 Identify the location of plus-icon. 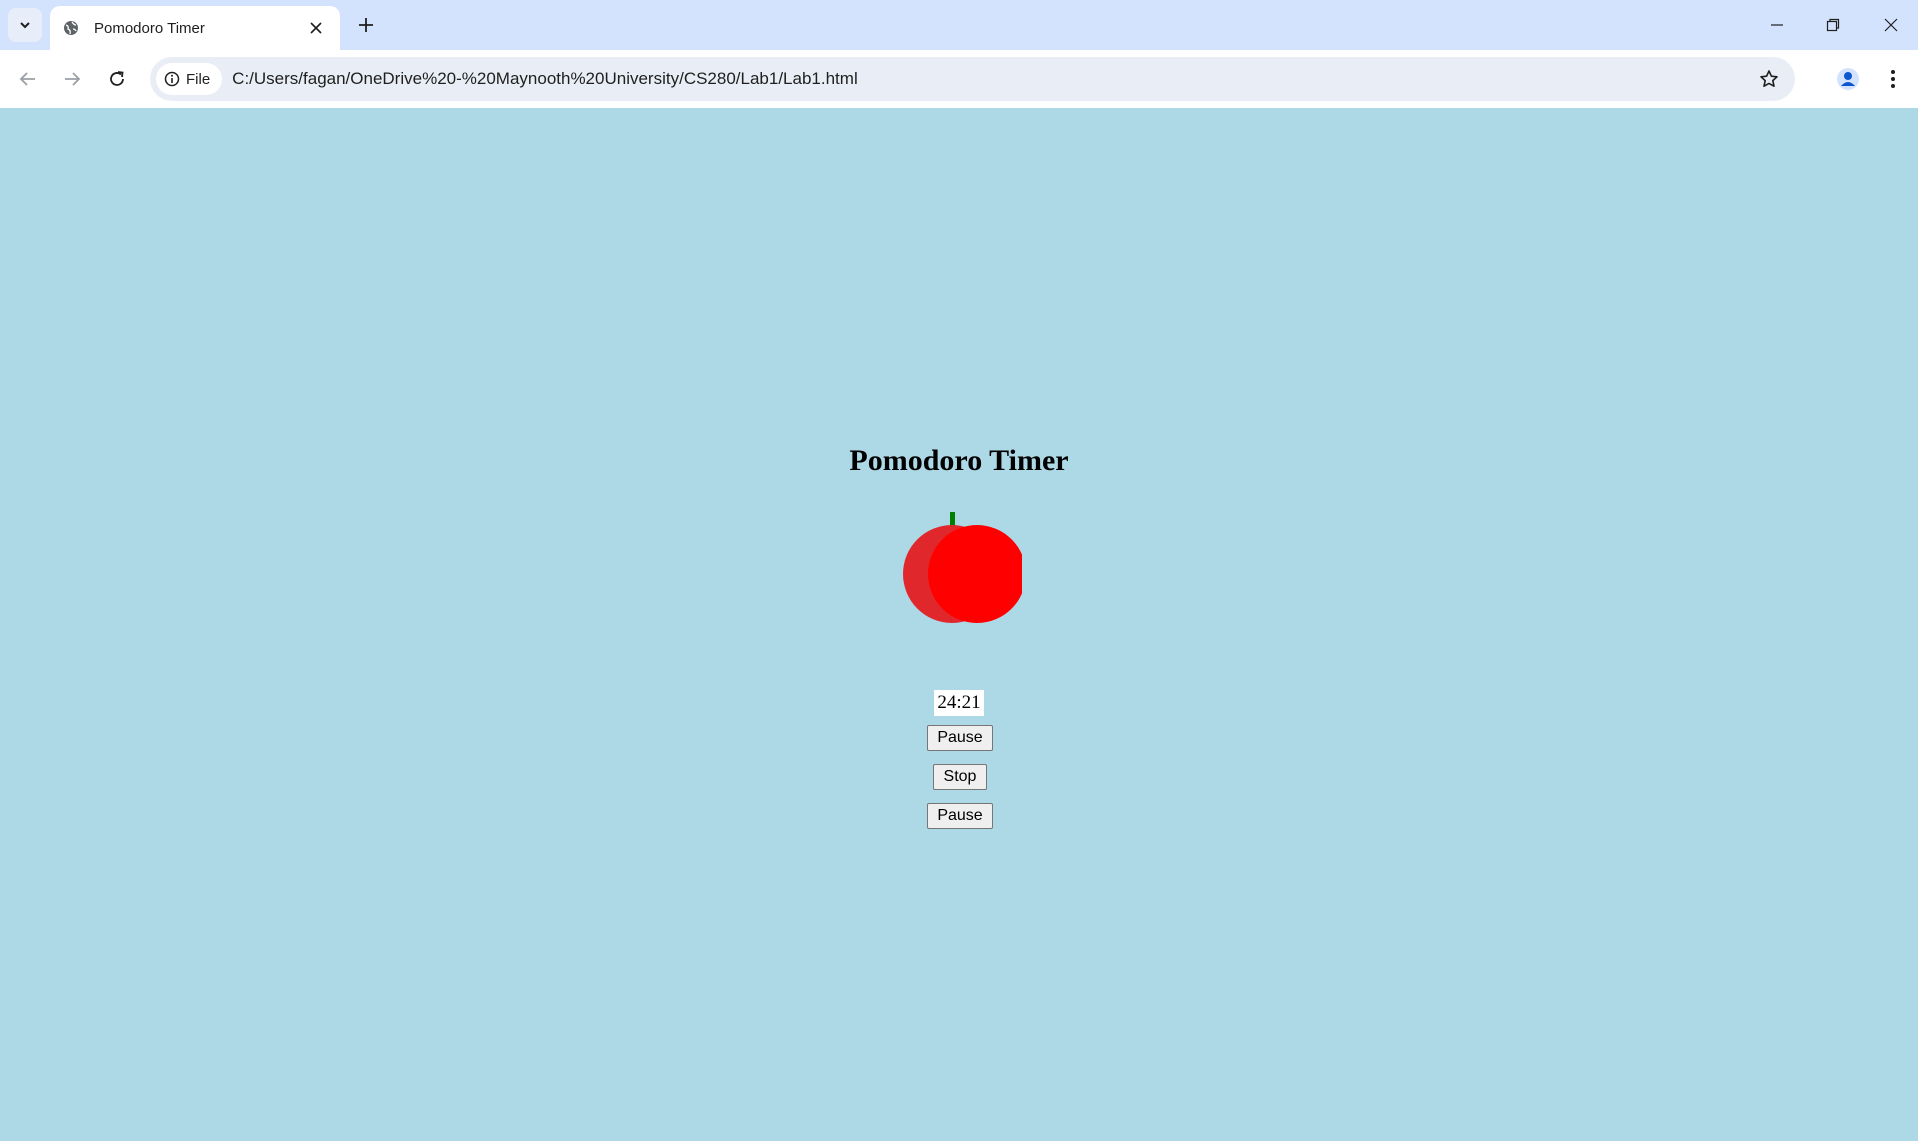
(366, 25).